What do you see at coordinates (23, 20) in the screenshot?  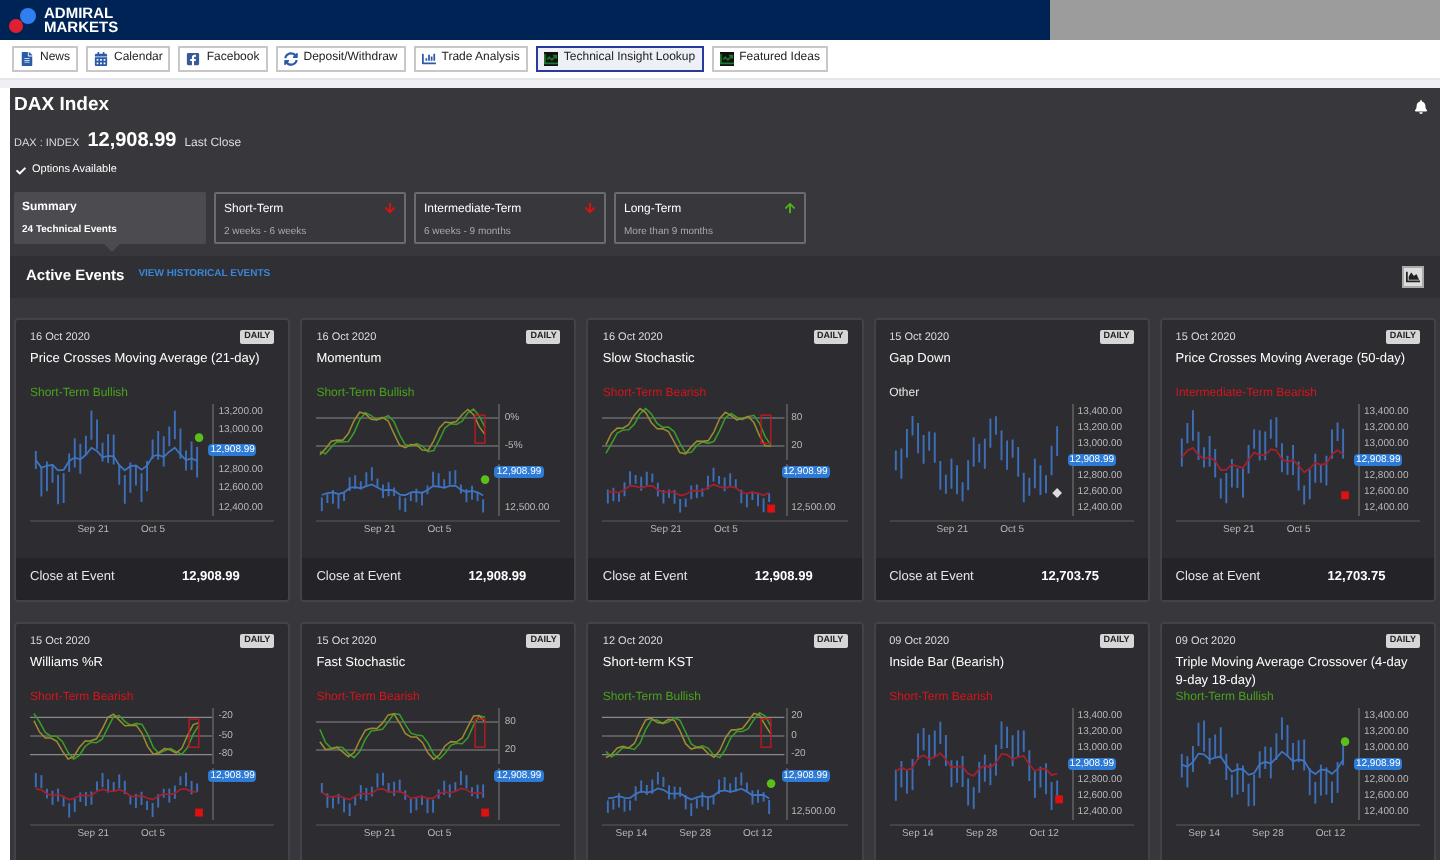 I see `logo-dots-icon` at bounding box center [23, 20].